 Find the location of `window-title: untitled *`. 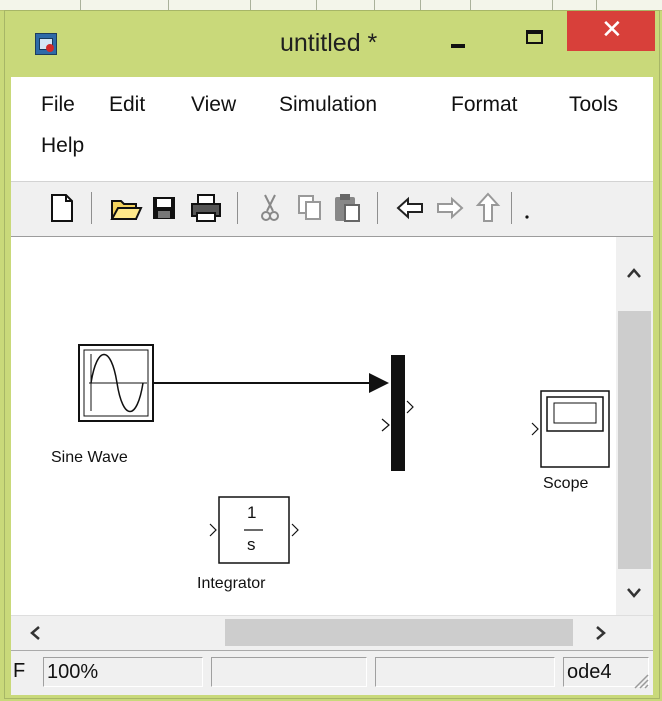

window-title: untitled * is located at coordinates (329, 43).